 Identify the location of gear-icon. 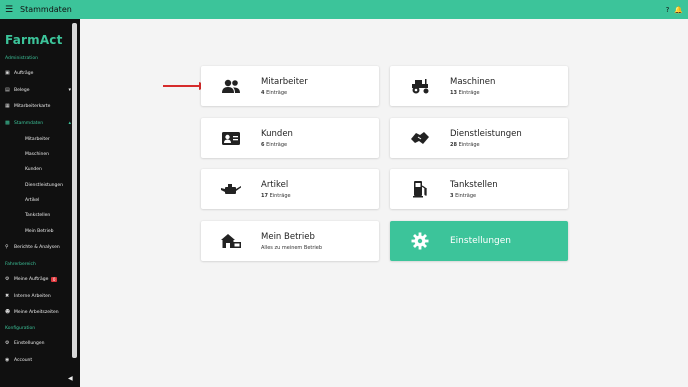
(420, 241).